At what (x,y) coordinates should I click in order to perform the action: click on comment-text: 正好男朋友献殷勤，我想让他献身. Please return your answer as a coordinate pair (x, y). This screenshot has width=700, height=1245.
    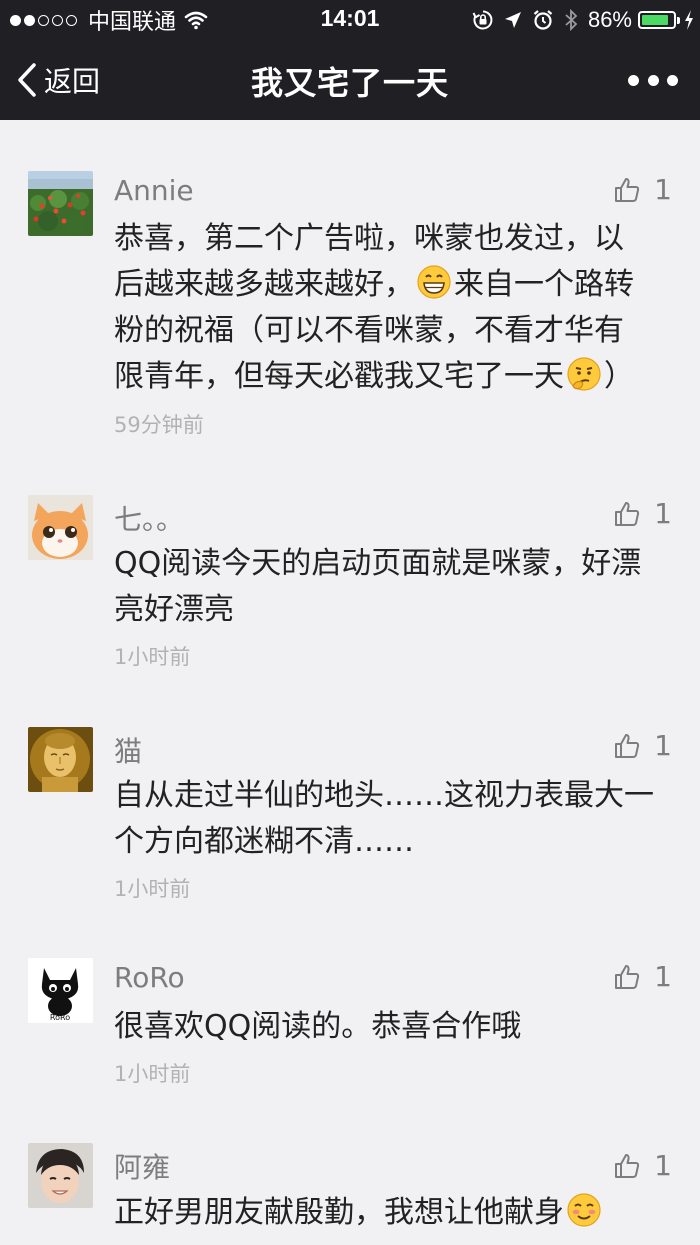
    Looking at the image, I should click on (394, 1213).